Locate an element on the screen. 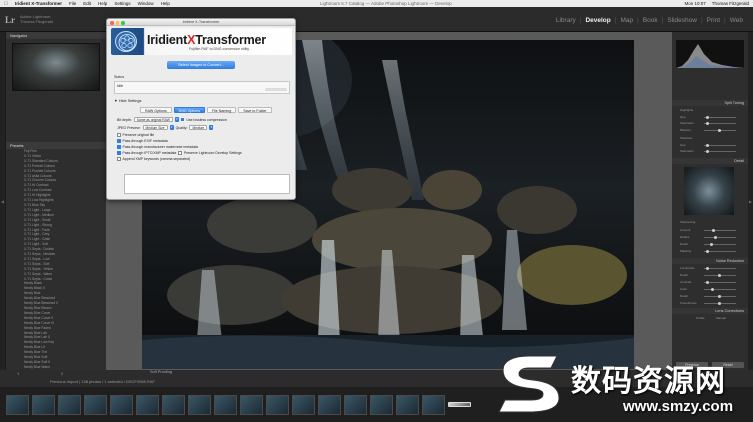 This screenshot has height=422, width=753. balance-slider is located at coordinates (720, 130).